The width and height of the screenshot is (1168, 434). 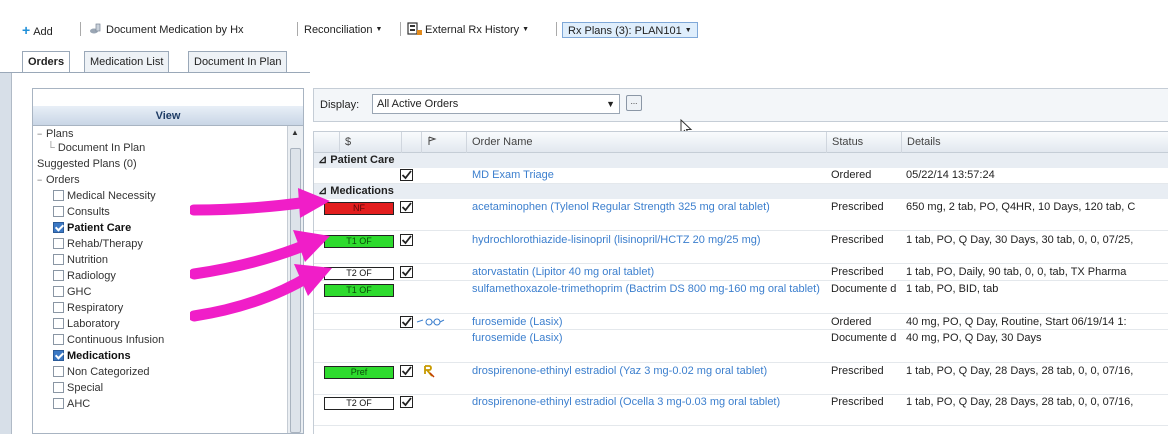 I want to click on tree-item-document-in-plan: └ Document In Plan, so click(x=96, y=148).